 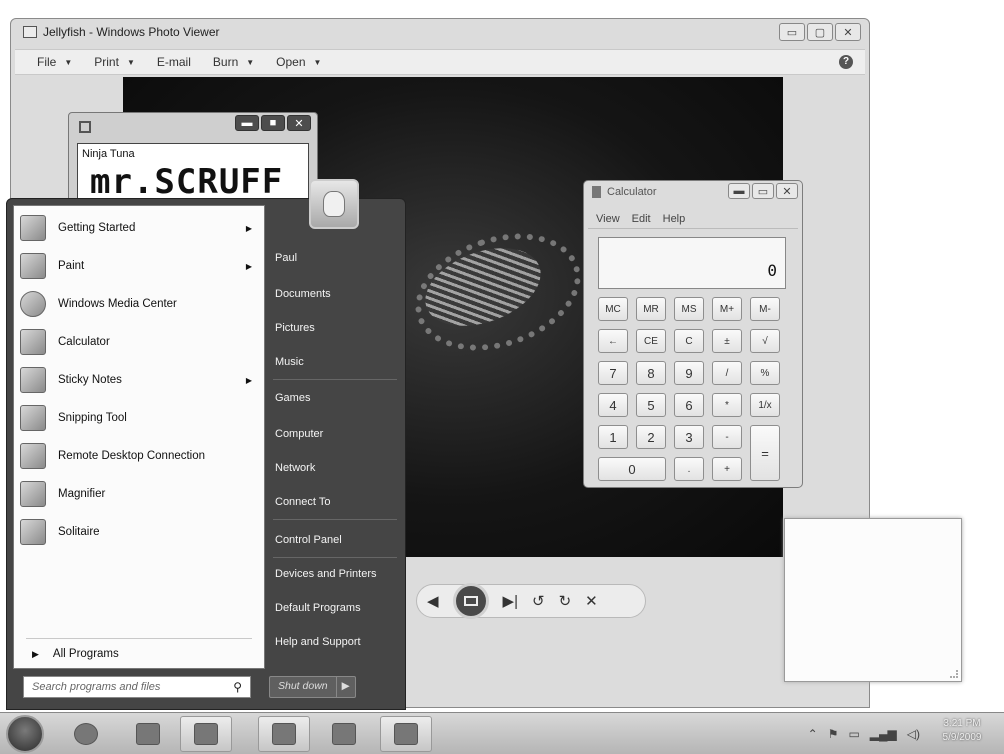 What do you see at coordinates (433, 601) in the screenshot?
I see `previous-button: ◀` at bounding box center [433, 601].